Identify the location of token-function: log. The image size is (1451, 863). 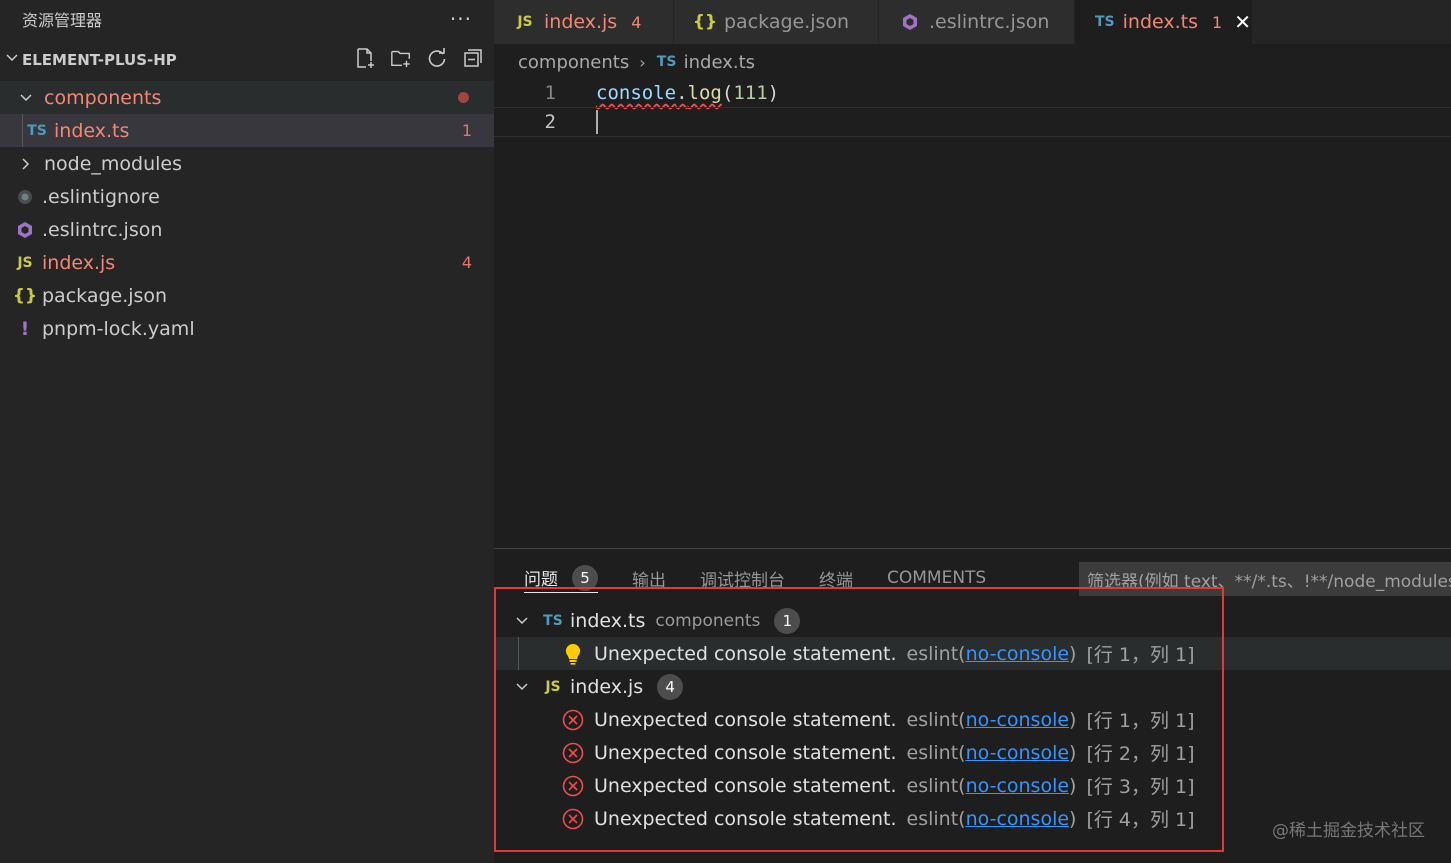
(704, 93).